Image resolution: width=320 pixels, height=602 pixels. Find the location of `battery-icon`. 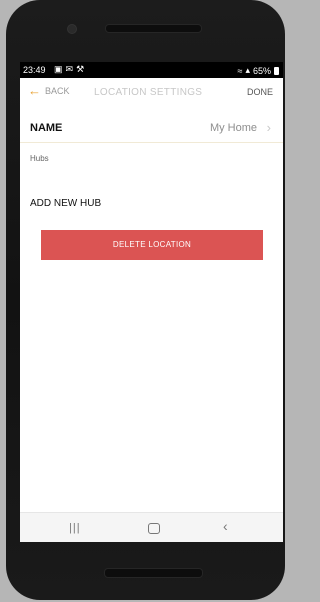

battery-icon is located at coordinates (276, 70).